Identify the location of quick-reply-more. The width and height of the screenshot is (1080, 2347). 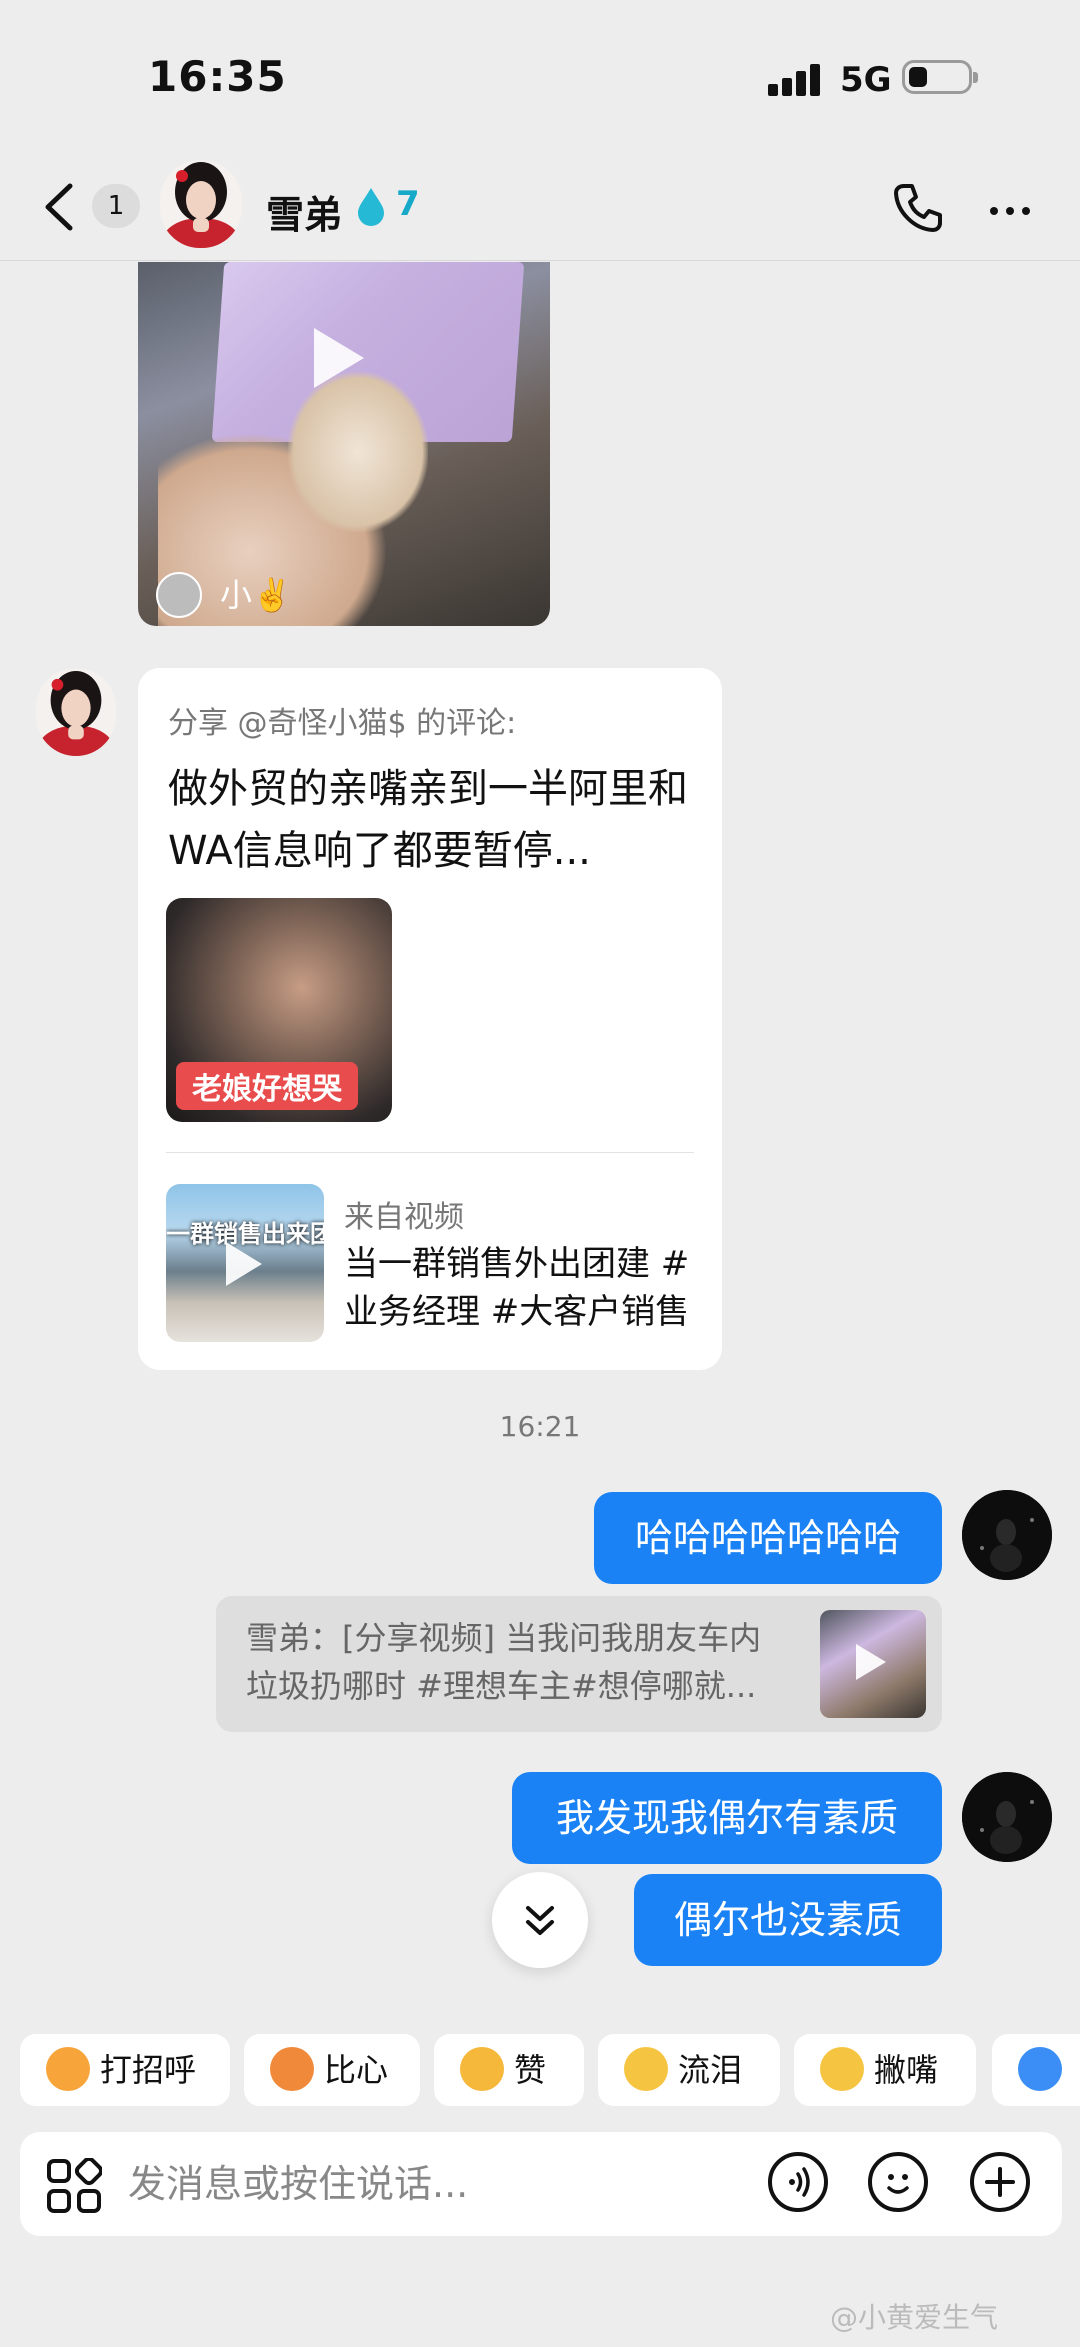
(1036, 2070).